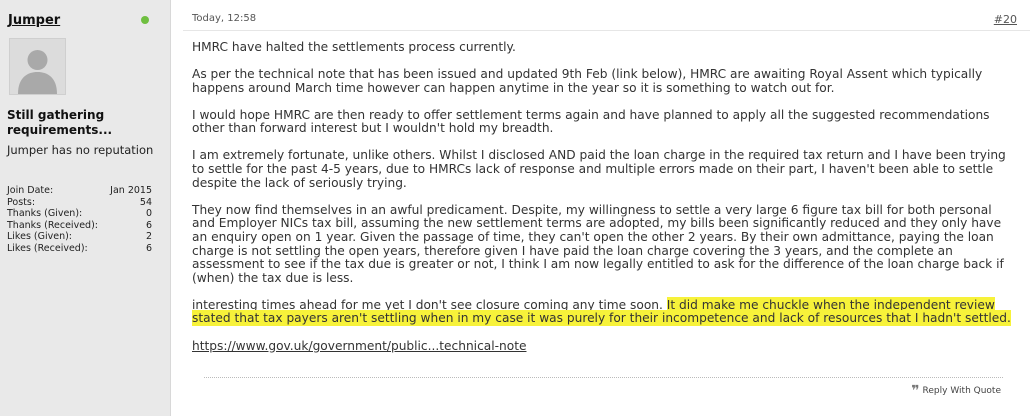  What do you see at coordinates (915, 390) in the screenshot?
I see `quote-icon: ❞` at bounding box center [915, 390].